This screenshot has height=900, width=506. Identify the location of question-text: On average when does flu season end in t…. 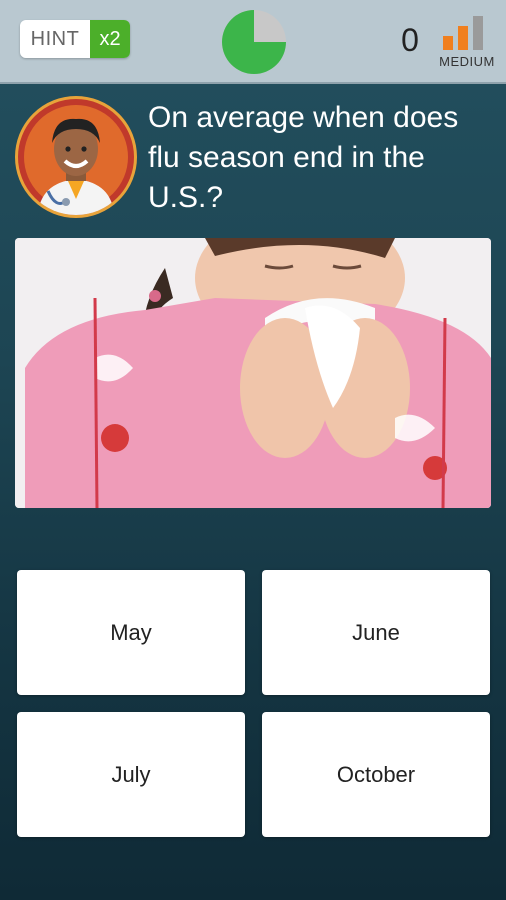
(303, 157).